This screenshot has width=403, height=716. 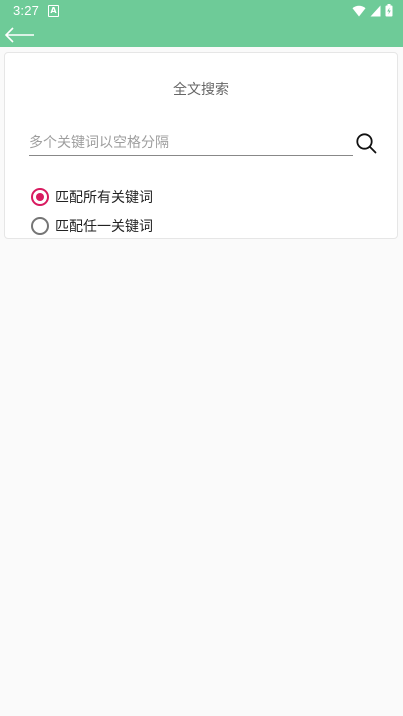 I want to click on status-icons, so click(x=372, y=10).